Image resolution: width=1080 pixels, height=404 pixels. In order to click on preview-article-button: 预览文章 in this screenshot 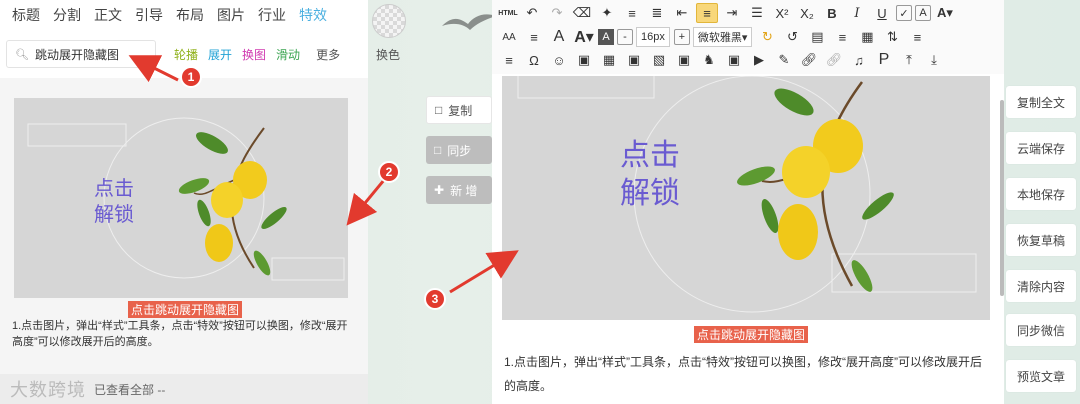, I will do `click(1041, 376)`.